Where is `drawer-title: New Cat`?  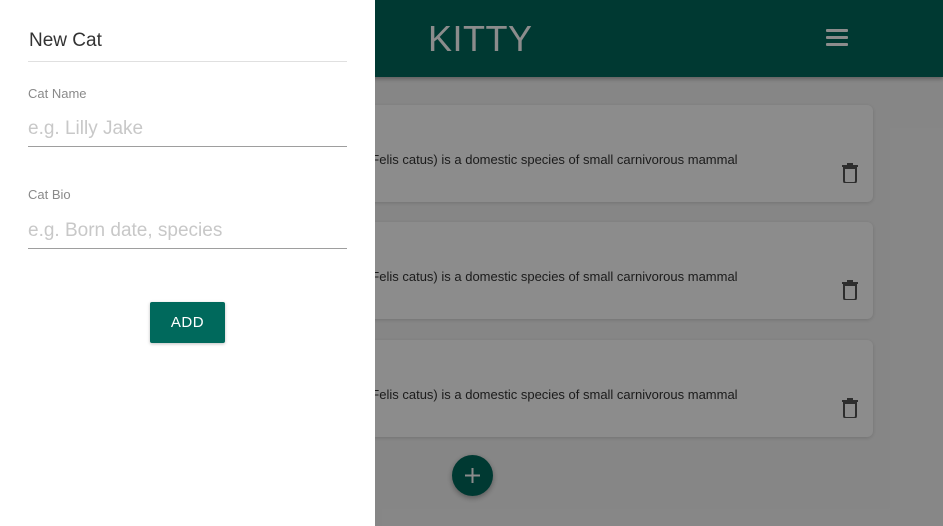 drawer-title: New Cat is located at coordinates (65, 40).